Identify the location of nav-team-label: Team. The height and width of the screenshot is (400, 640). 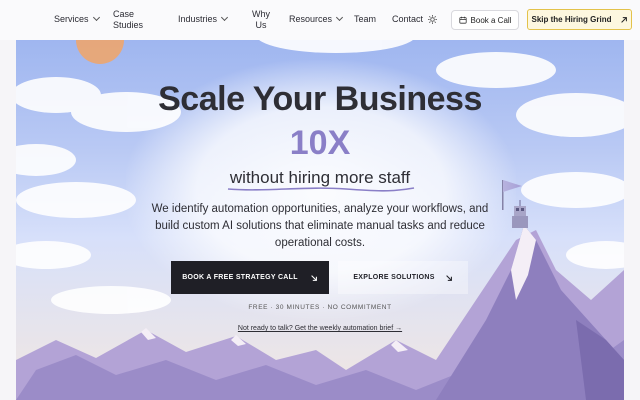
(365, 19).